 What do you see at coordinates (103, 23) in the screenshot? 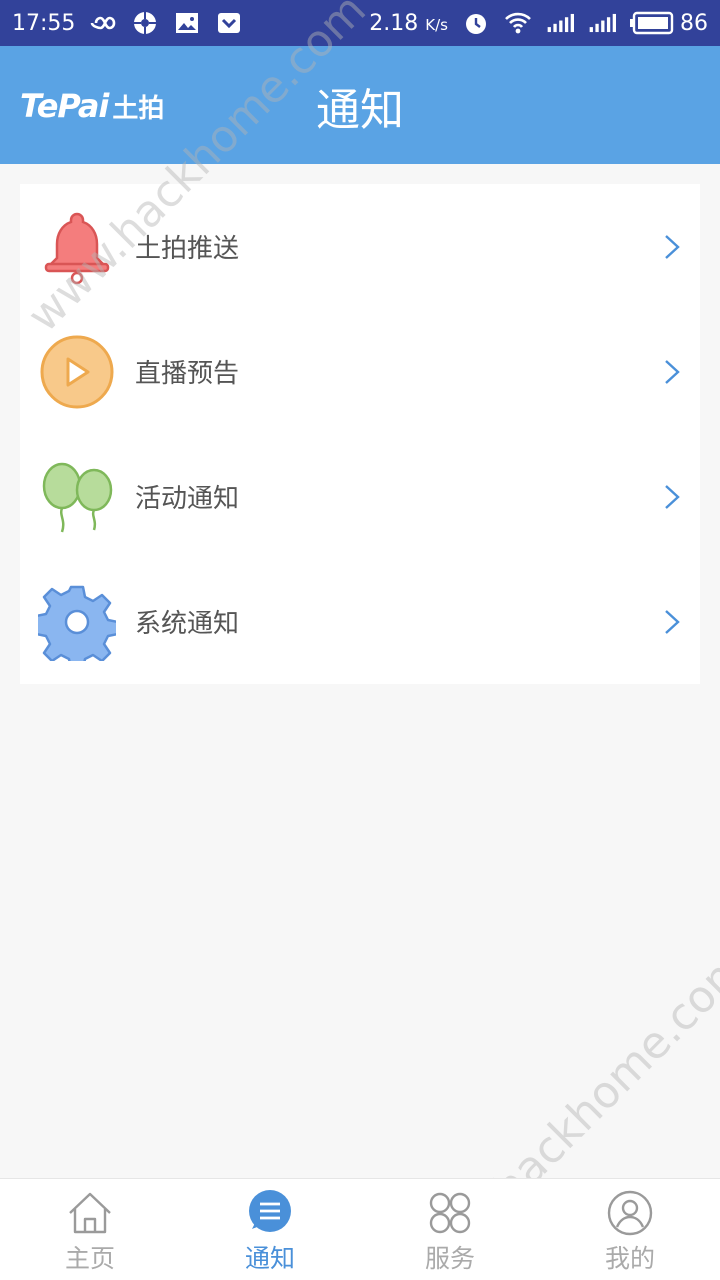
I see `infinity-icon` at bounding box center [103, 23].